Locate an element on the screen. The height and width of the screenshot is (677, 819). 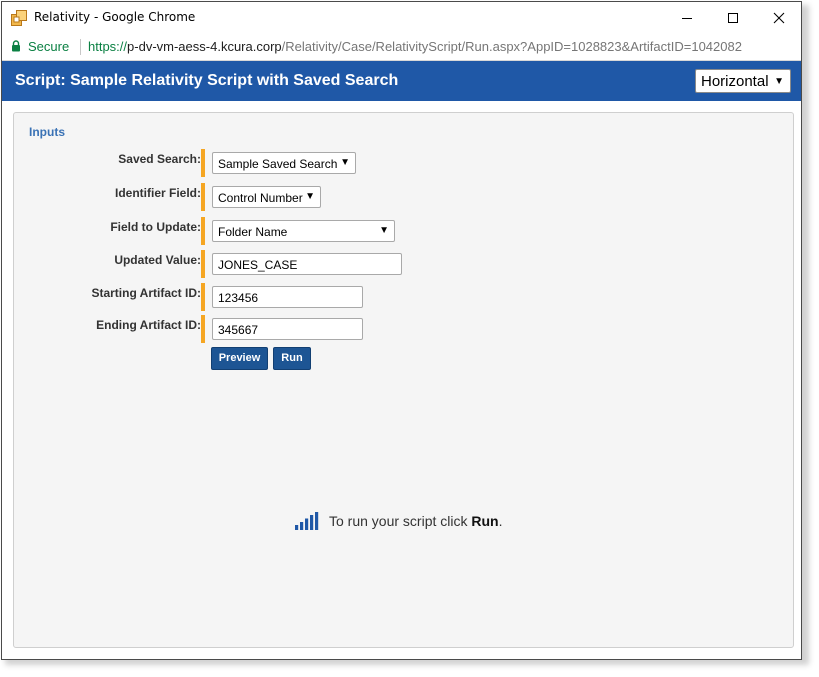
field-row-starting-artifact: Starting Artifact ID: 123456 is located at coordinates (403, 298).